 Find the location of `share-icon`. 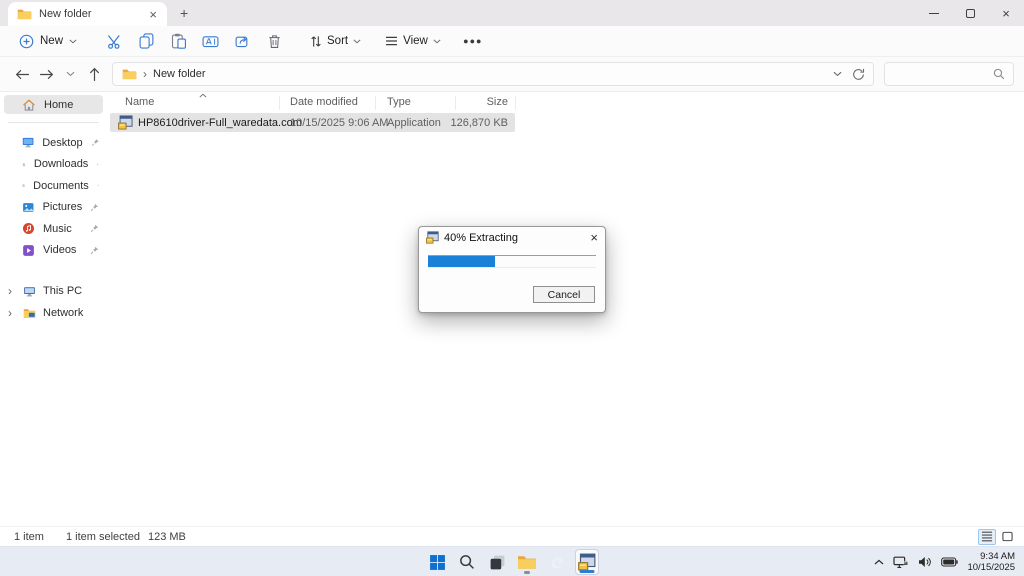

share-icon is located at coordinates (242, 41).